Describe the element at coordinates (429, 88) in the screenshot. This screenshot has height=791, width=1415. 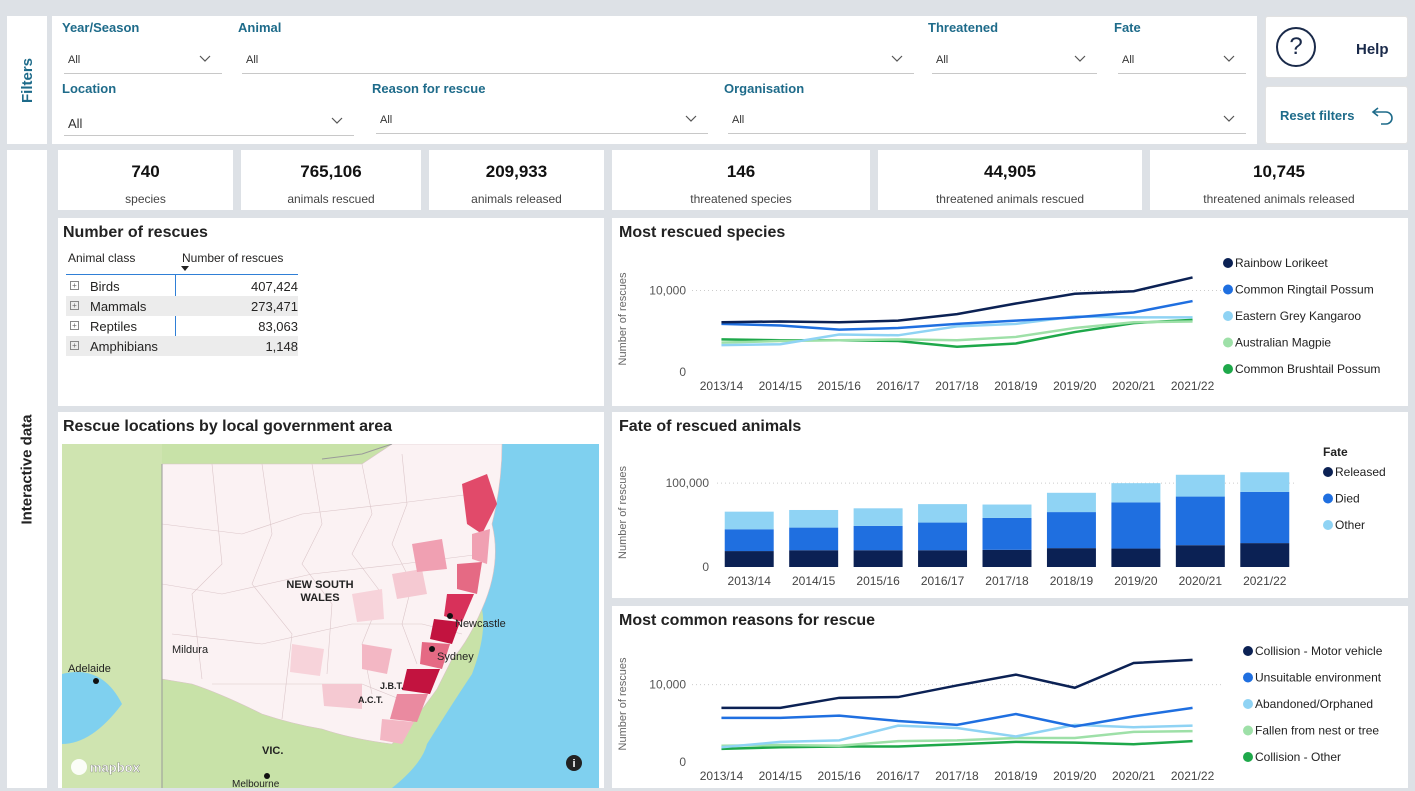
I see `reason-label: Reason for rescue` at that location.